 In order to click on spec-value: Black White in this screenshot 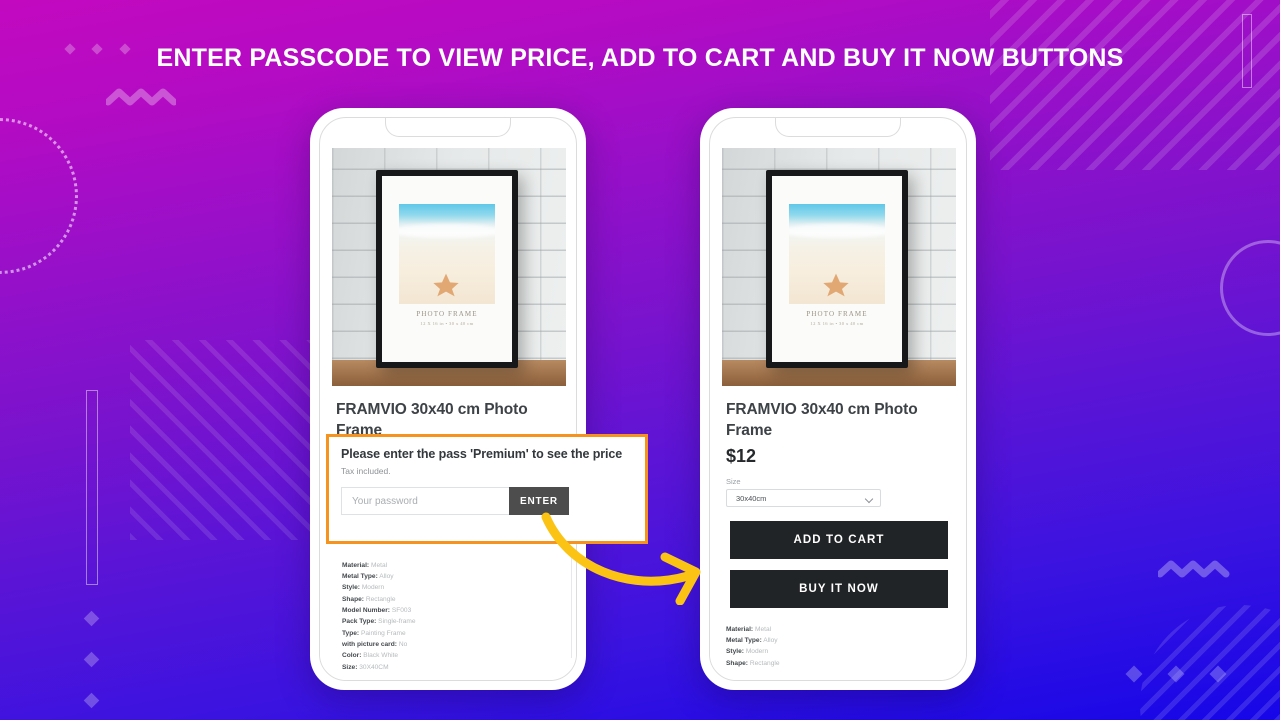, I will do `click(381, 656)`.